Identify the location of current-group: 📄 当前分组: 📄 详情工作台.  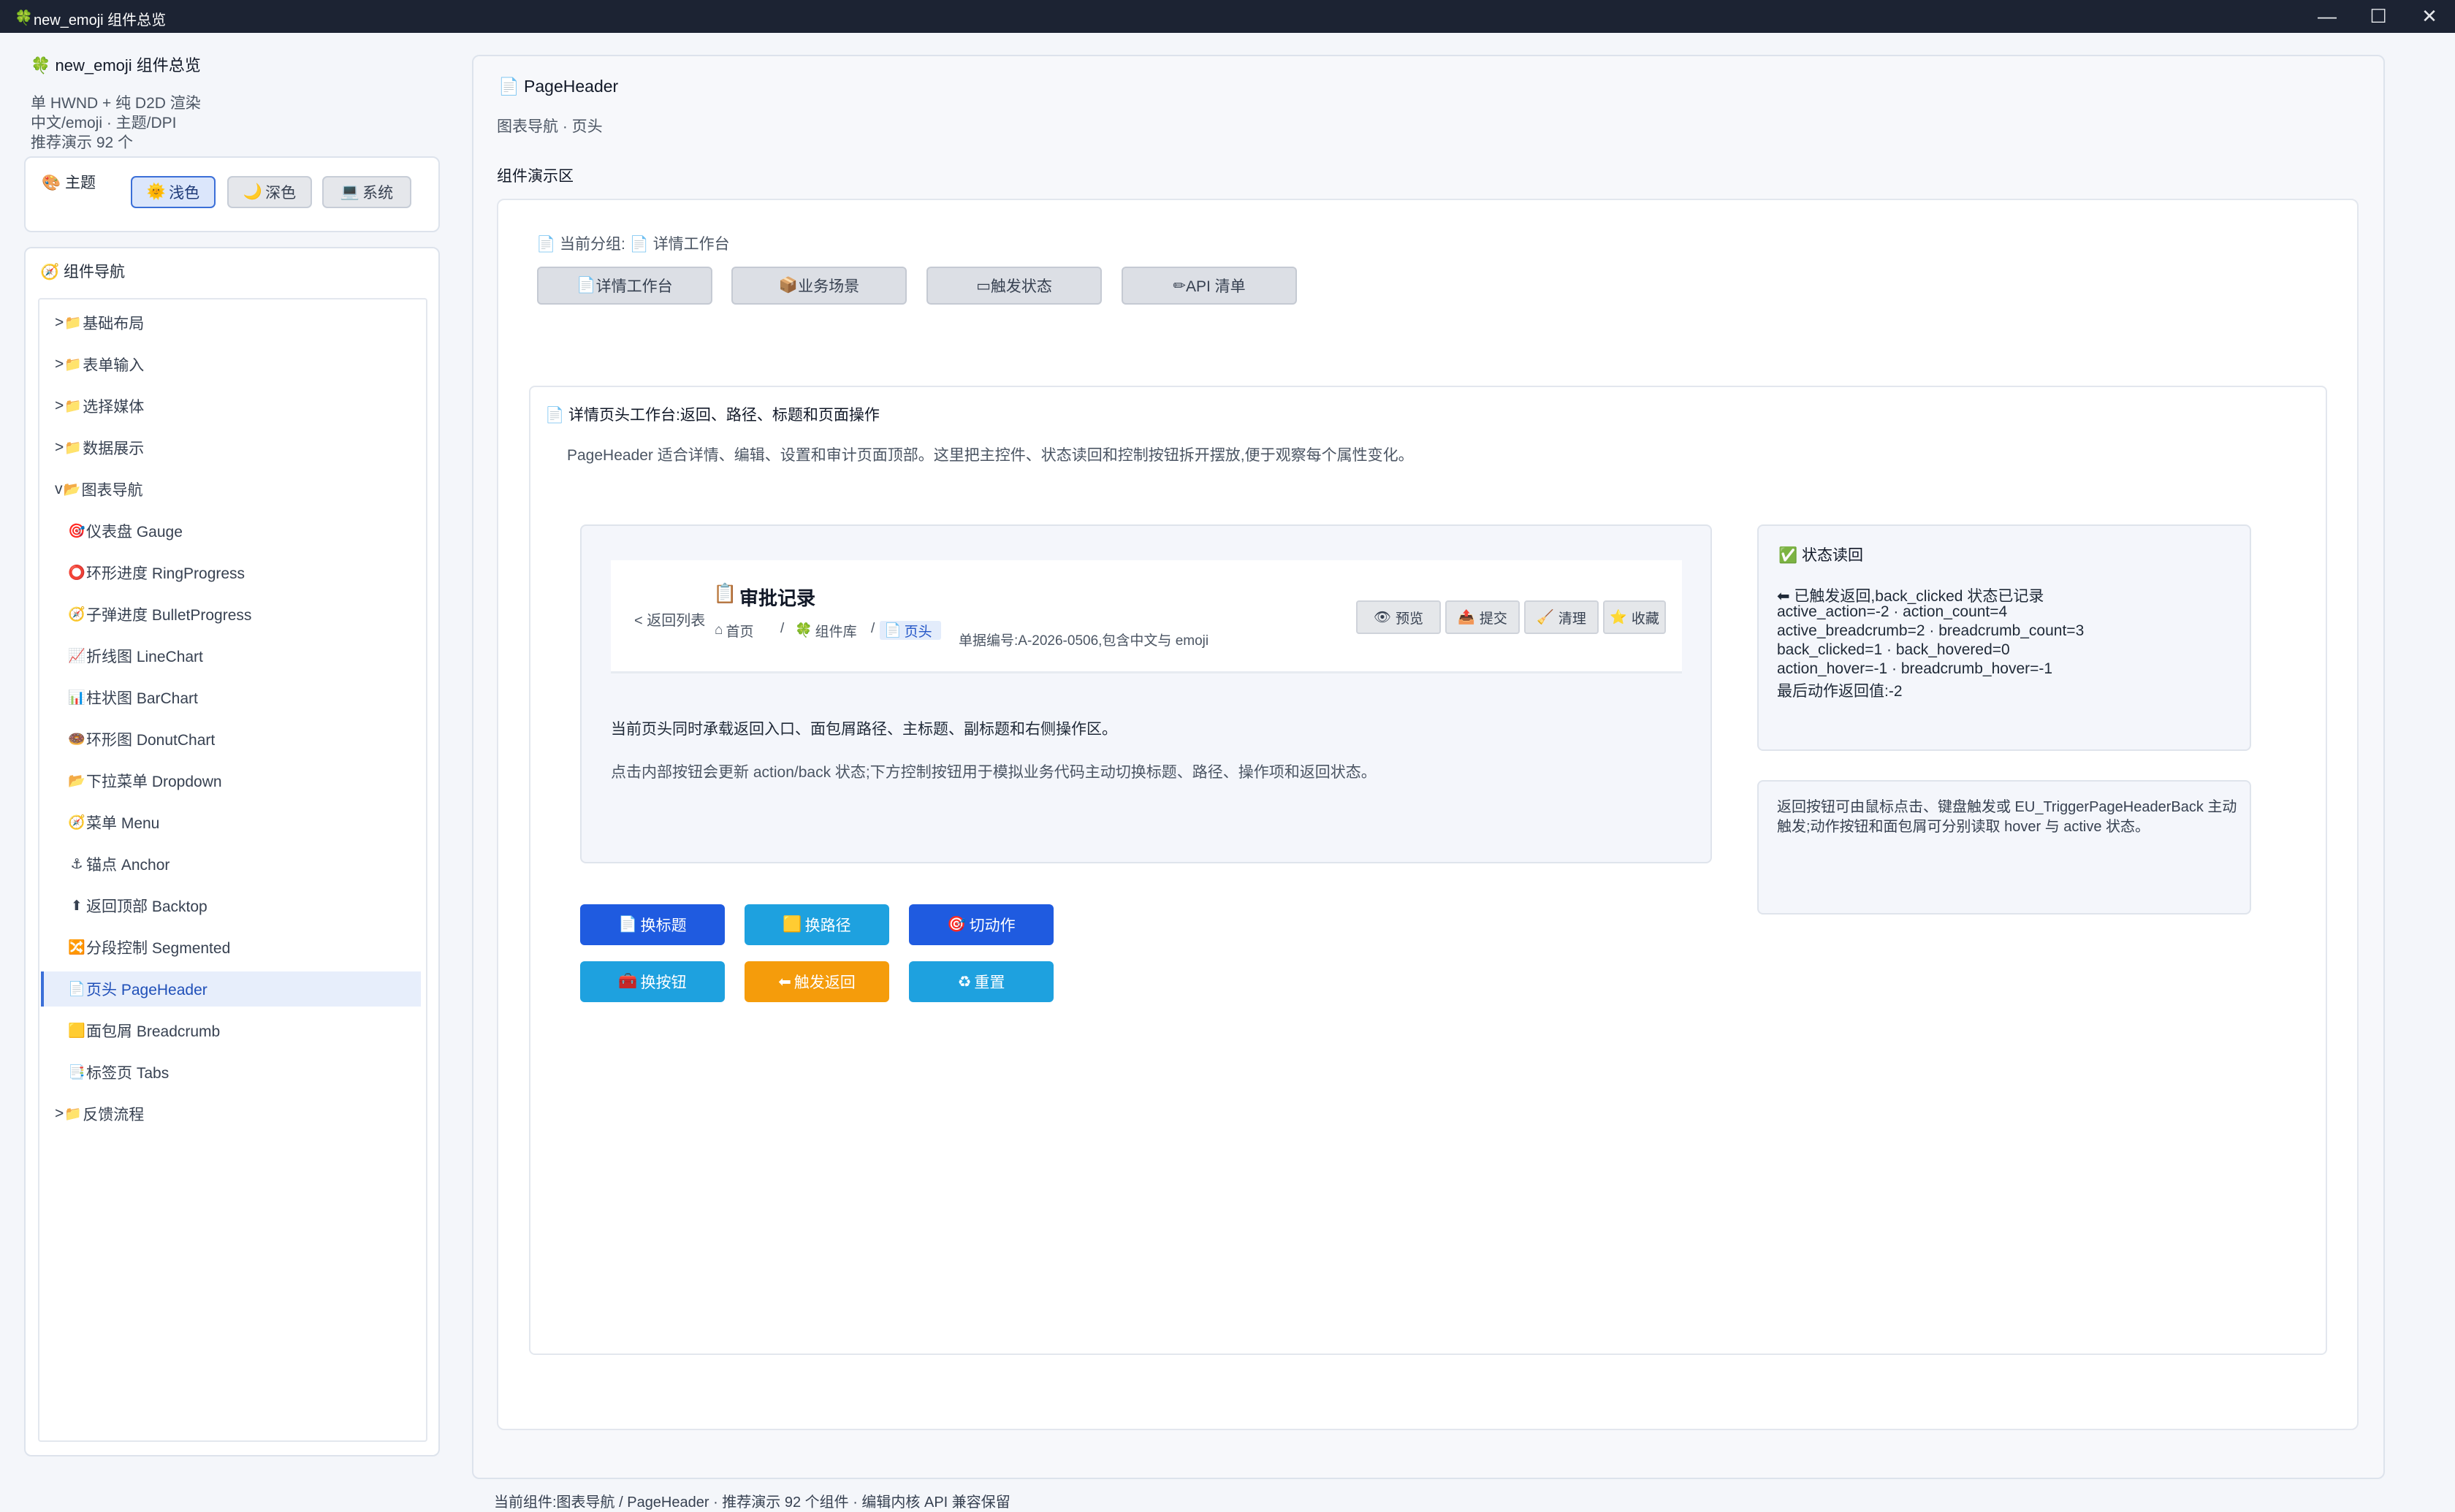
(633, 243).